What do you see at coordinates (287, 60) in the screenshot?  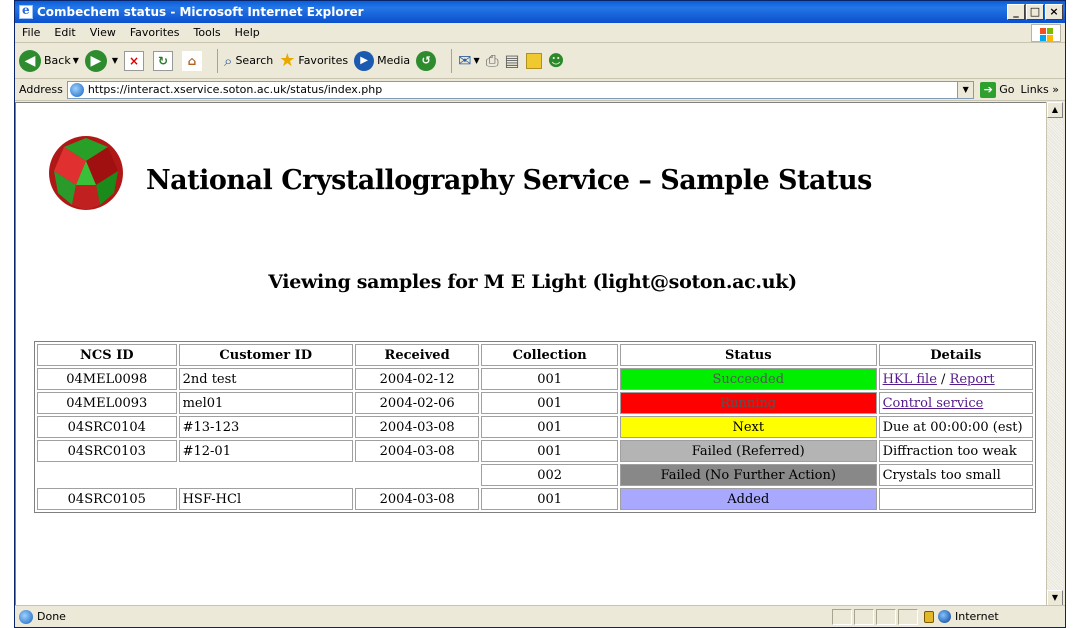 I see `star-icon: ★` at bounding box center [287, 60].